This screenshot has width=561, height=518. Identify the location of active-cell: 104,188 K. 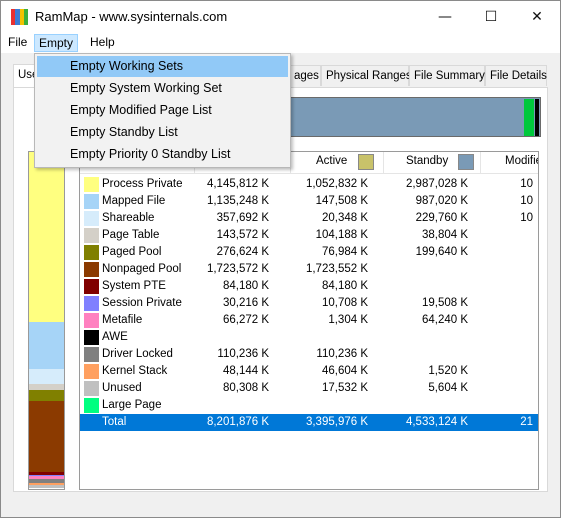
(341, 235).